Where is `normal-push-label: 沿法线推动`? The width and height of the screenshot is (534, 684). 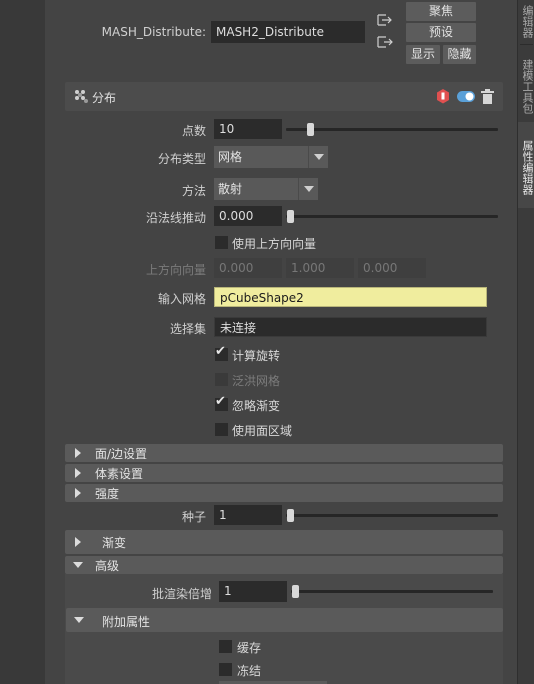 normal-push-label: 沿法线推动 is located at coordinates (175, 218).